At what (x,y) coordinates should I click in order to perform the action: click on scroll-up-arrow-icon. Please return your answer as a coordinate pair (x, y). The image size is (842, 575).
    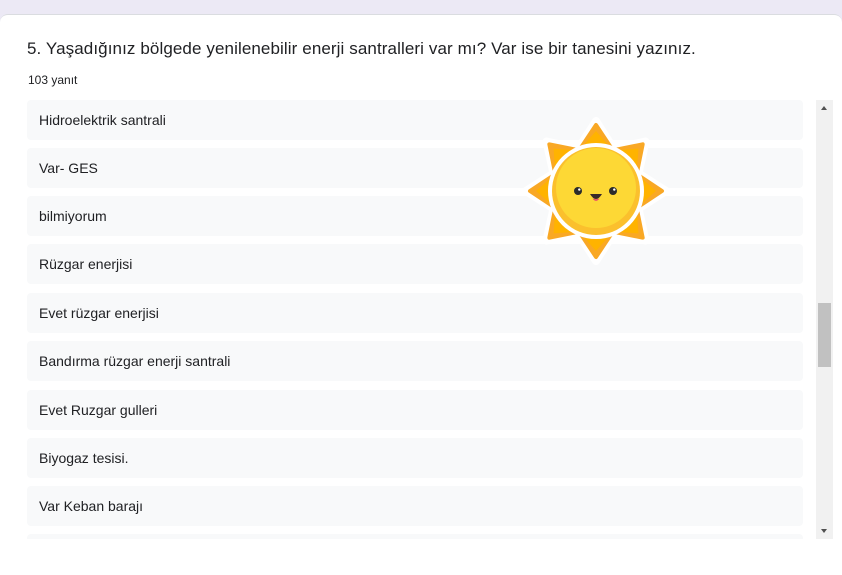
    Looking at the image, I should click on (824, 108).